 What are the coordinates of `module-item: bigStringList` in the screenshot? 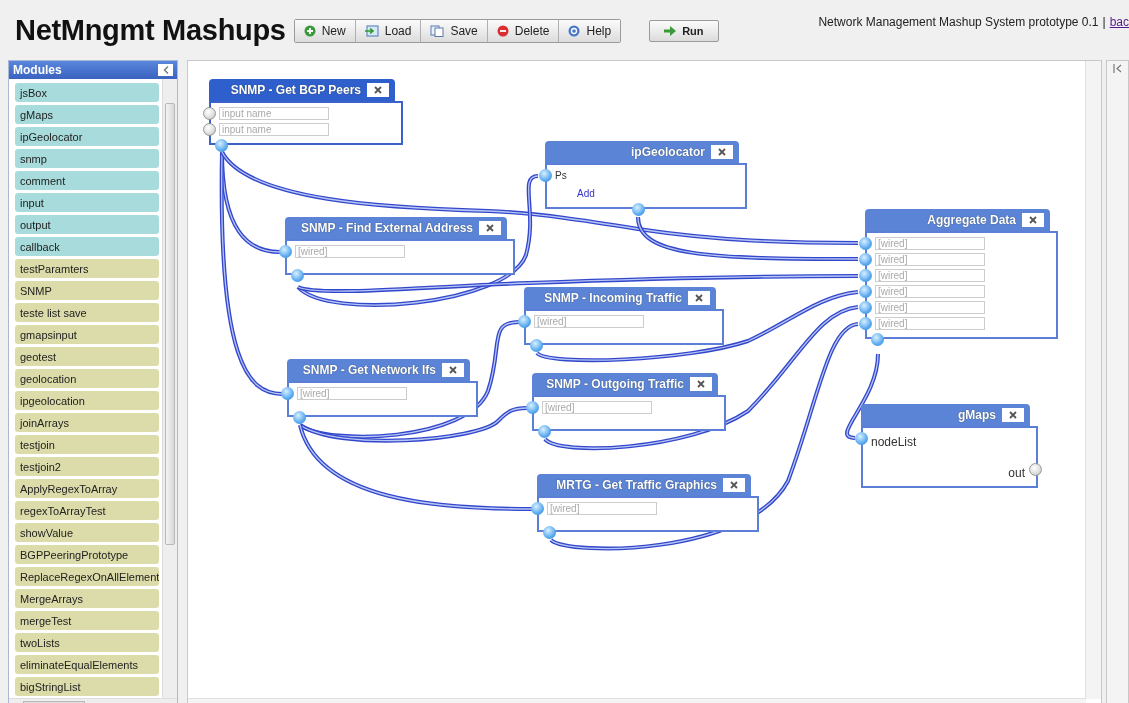 It's located at (87, 686).